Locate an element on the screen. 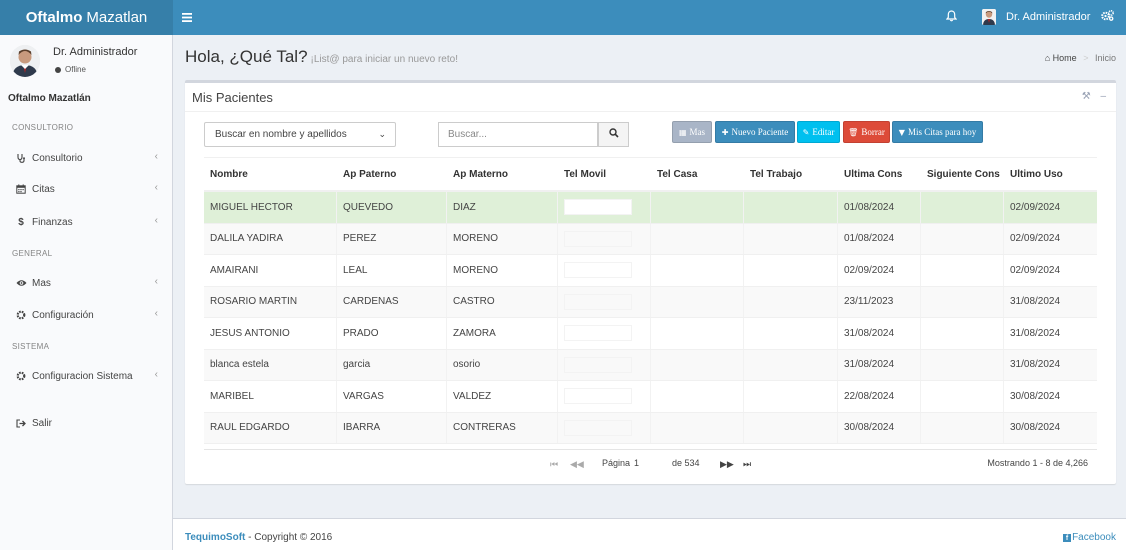 The image size is (1126, 550). redacted-phone is located at coordinates (598, 427).